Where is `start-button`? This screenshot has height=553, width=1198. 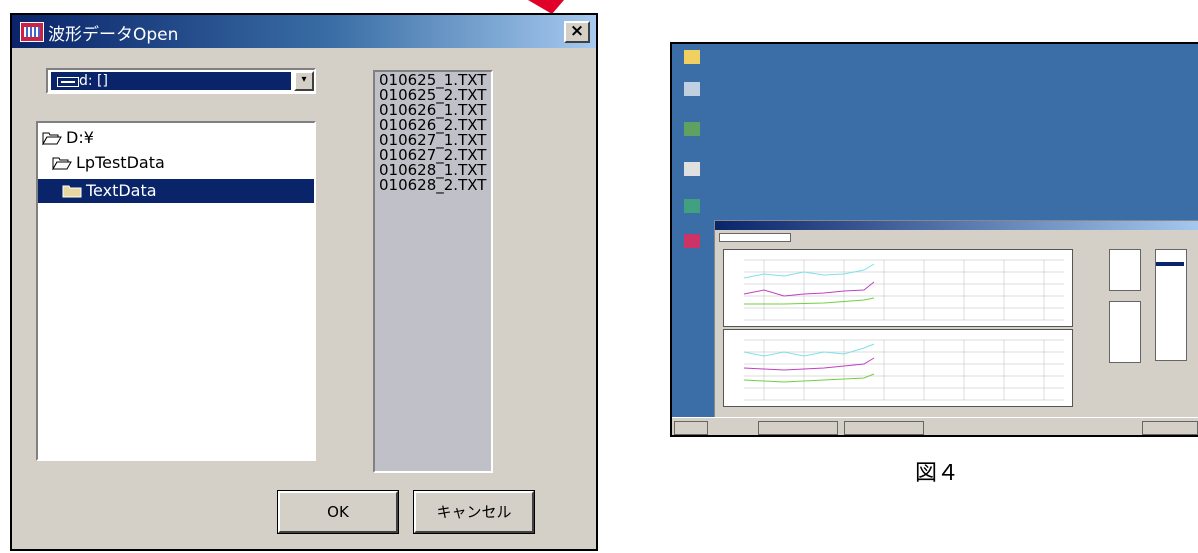 start-button is located at coordinates (691, 428).